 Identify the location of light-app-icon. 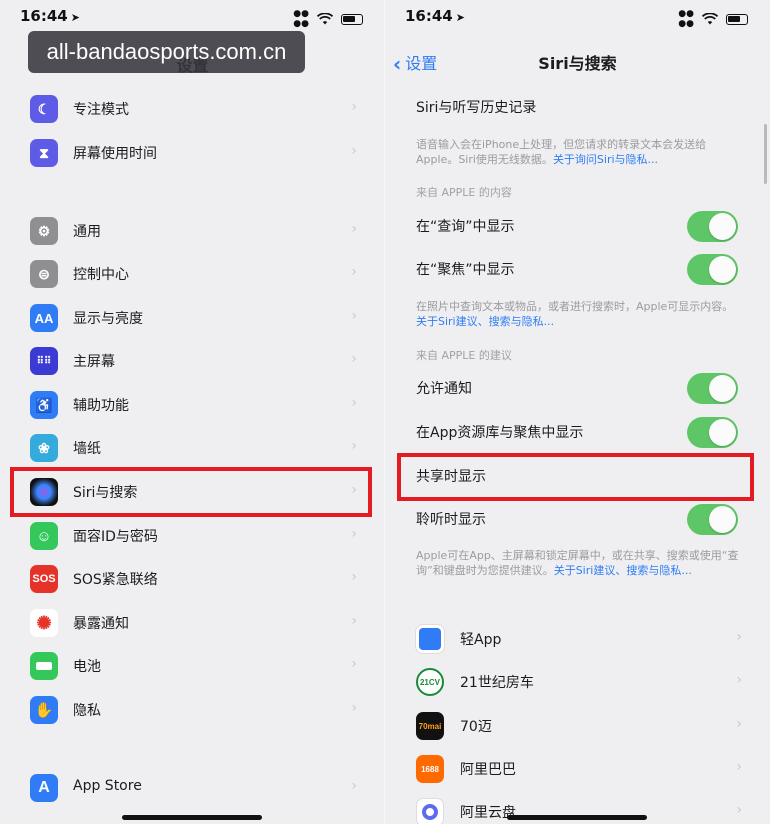
(430, 639).